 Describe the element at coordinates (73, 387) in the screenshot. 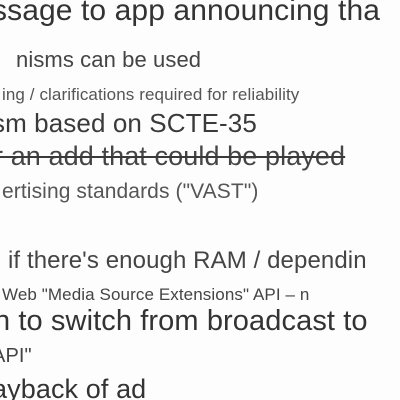

I see `text-line: ayback of ad` at that location.